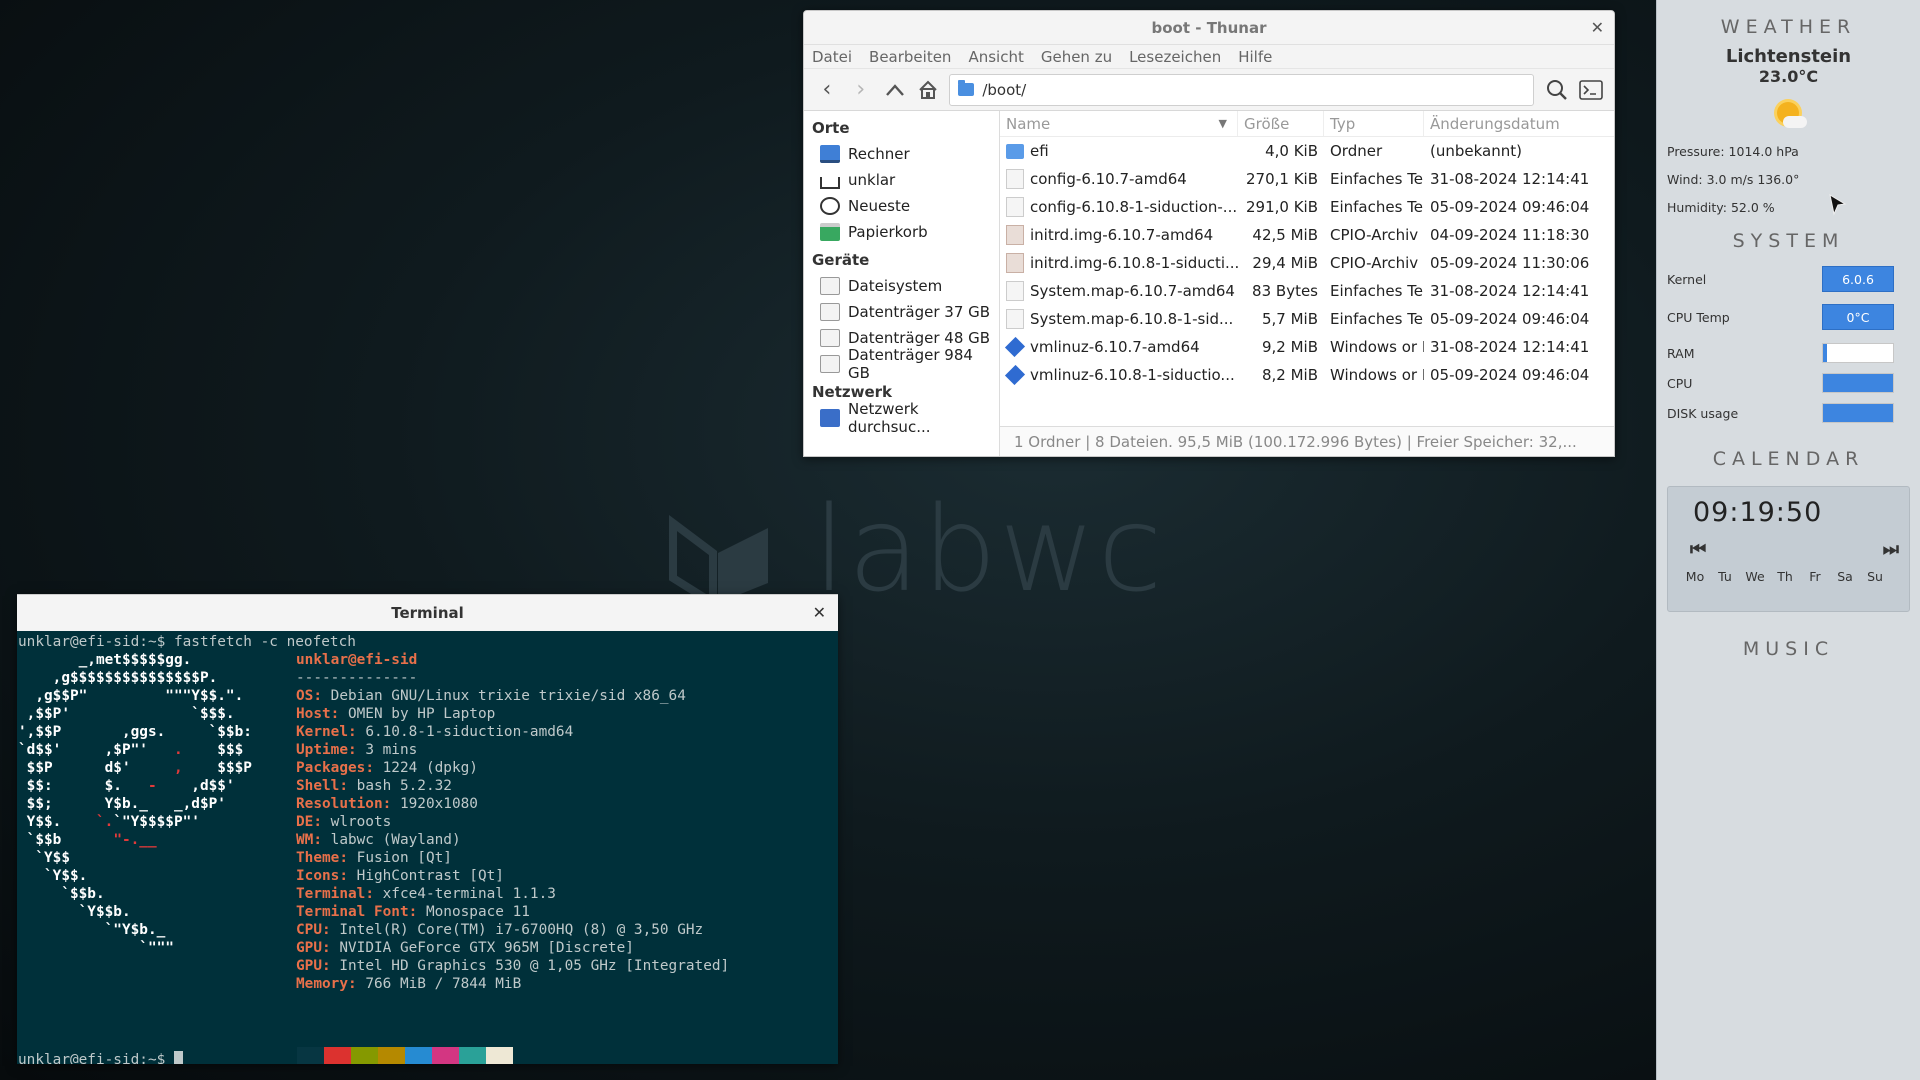 This screenshot has height=1080, width=1920. I want to click on mouse-pointer-icon, so click(1838, 205).